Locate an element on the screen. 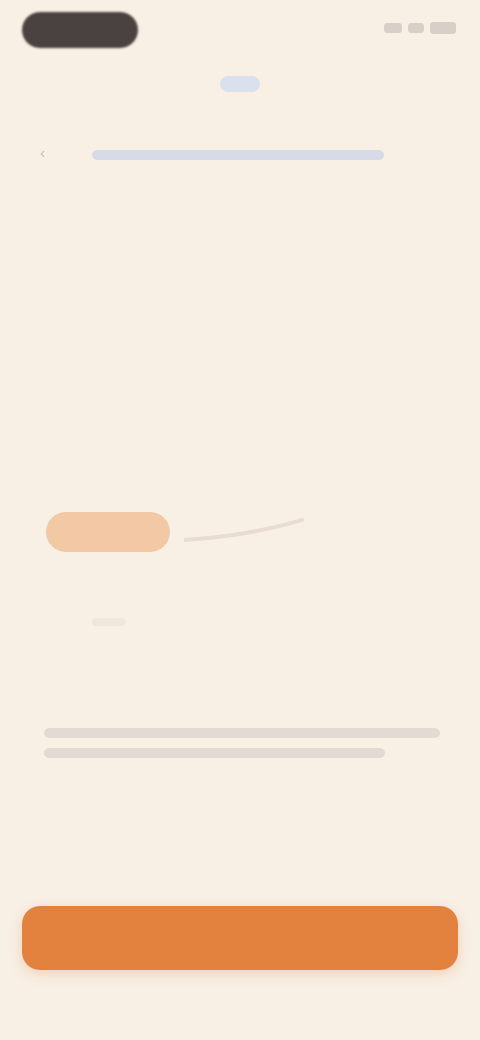 The image size is (480, 1040). progress-bar is located at coordinates (238, 155).